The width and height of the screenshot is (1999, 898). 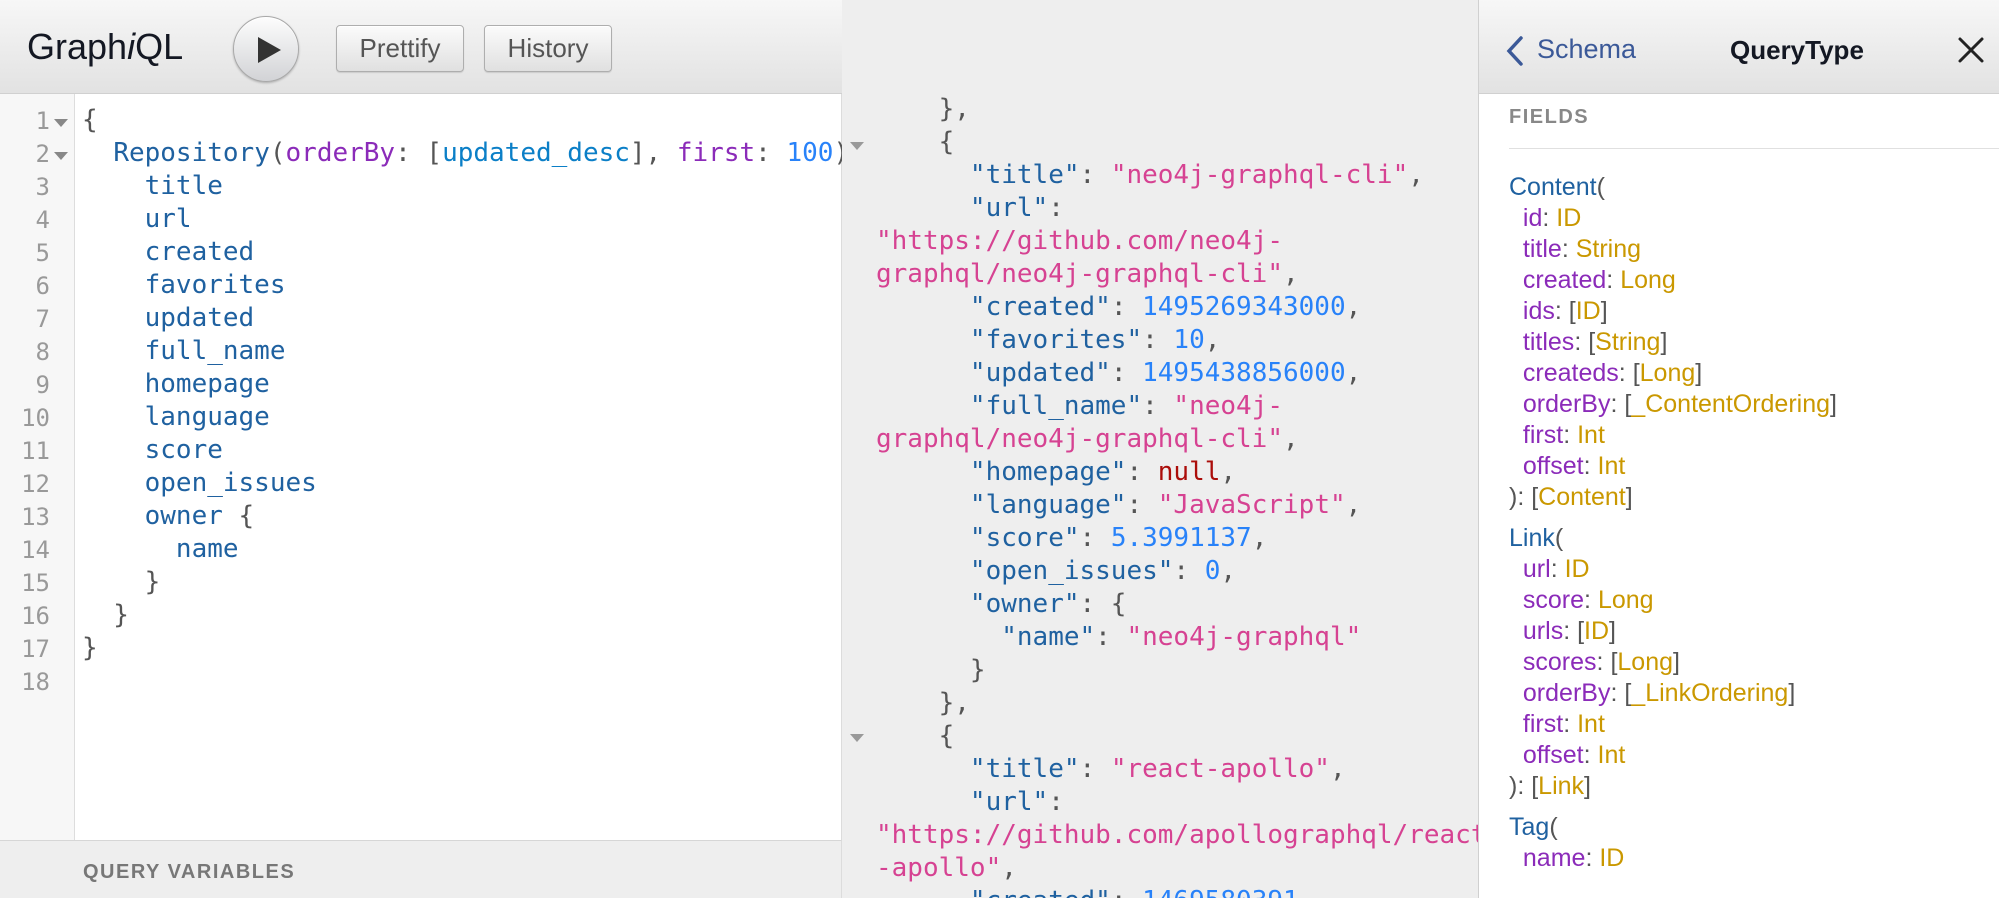 I want to click on doc-field-arg: ): [Link], so click(x=1550, y=786).